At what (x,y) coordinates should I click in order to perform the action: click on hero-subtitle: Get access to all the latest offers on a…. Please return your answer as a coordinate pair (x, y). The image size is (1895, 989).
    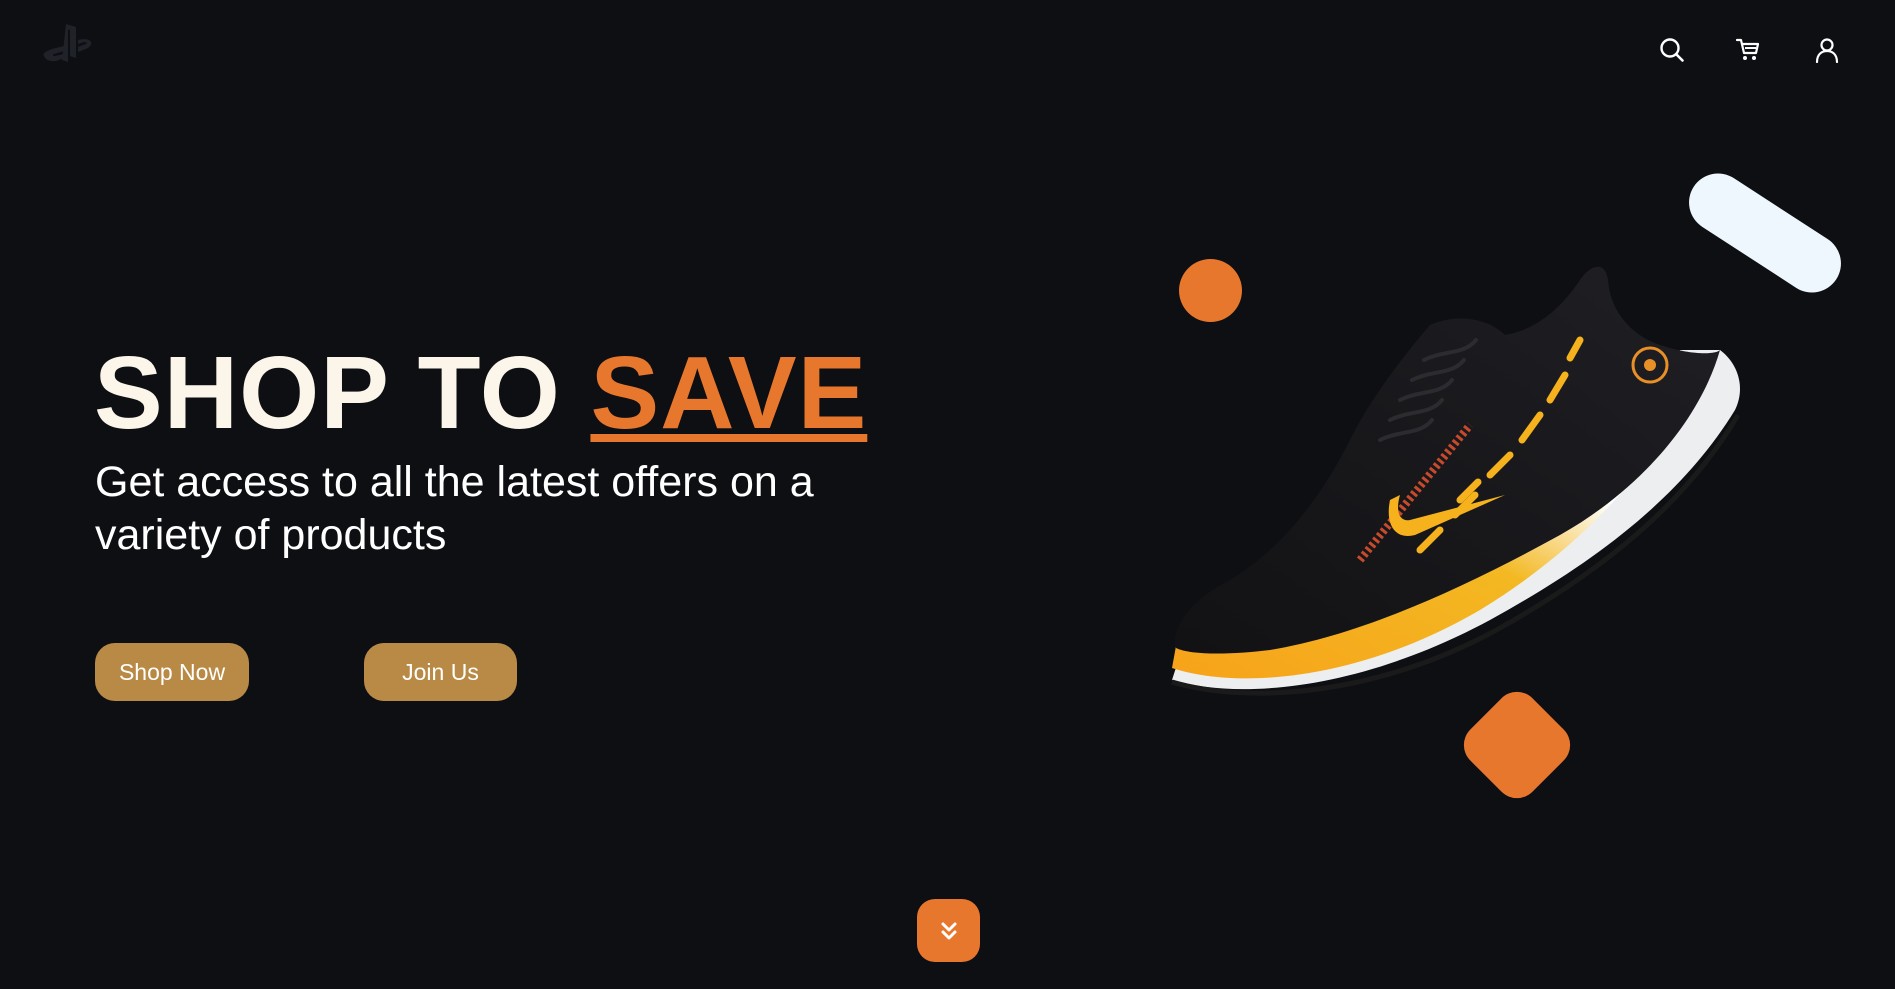
    Looking at the image, I should click on (454, 508).